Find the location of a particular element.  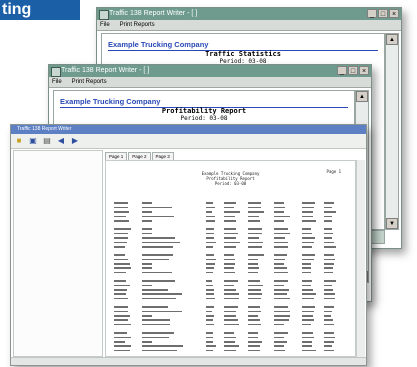

forward-arrow-icon: ▶ is located at coordinates (75, 141).